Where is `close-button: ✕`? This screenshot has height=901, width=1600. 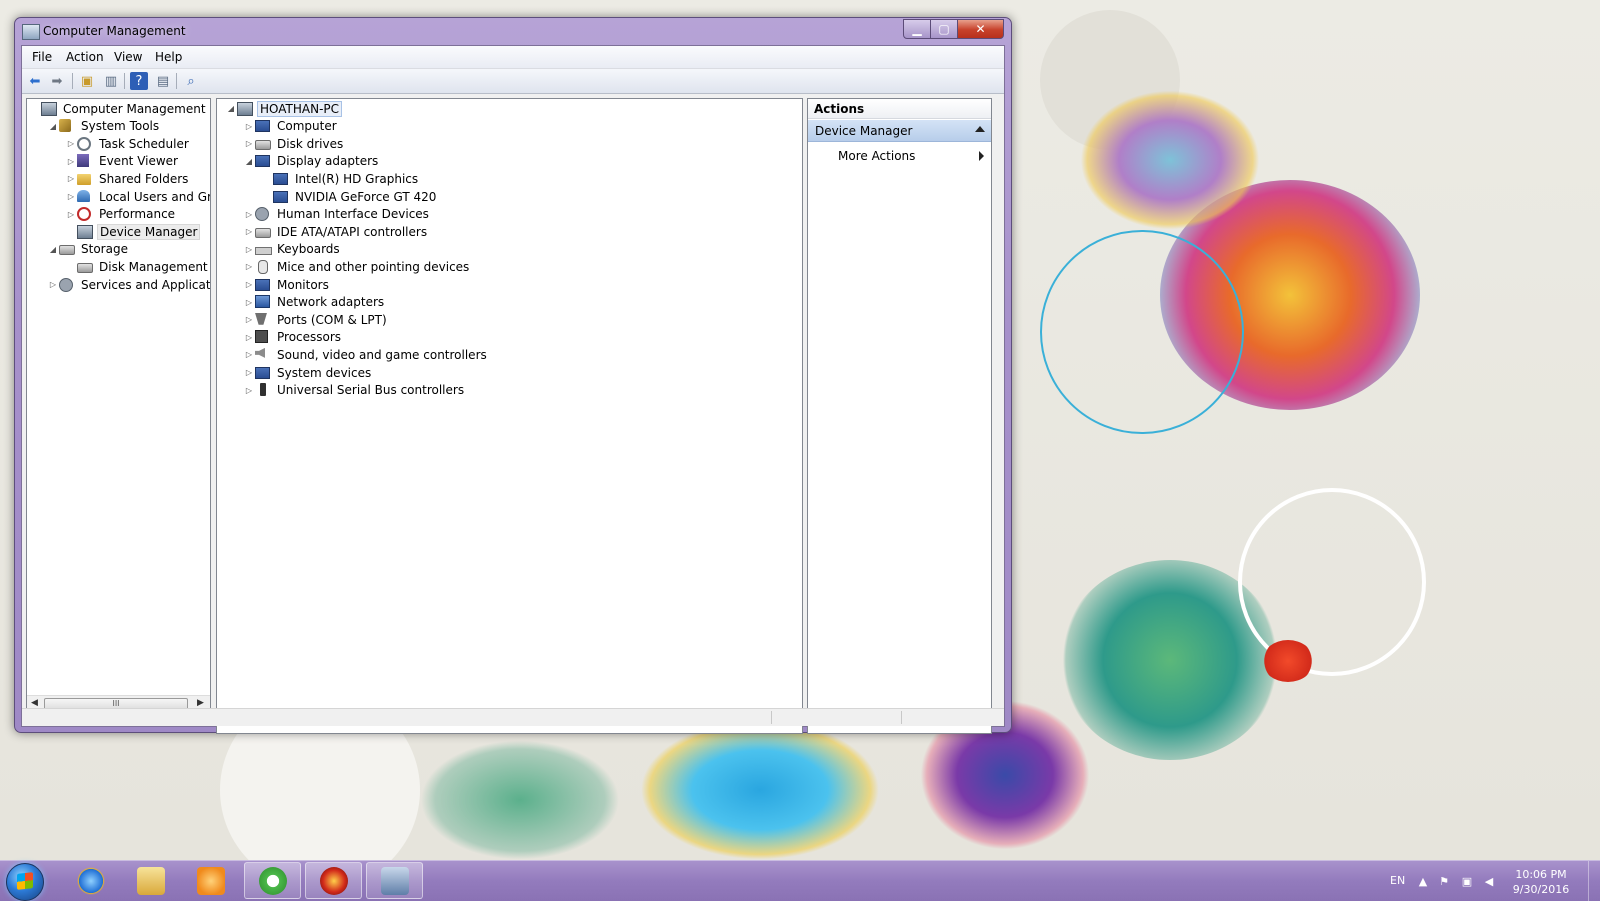 close-button: ✕ is located at coordinates (980, 29).